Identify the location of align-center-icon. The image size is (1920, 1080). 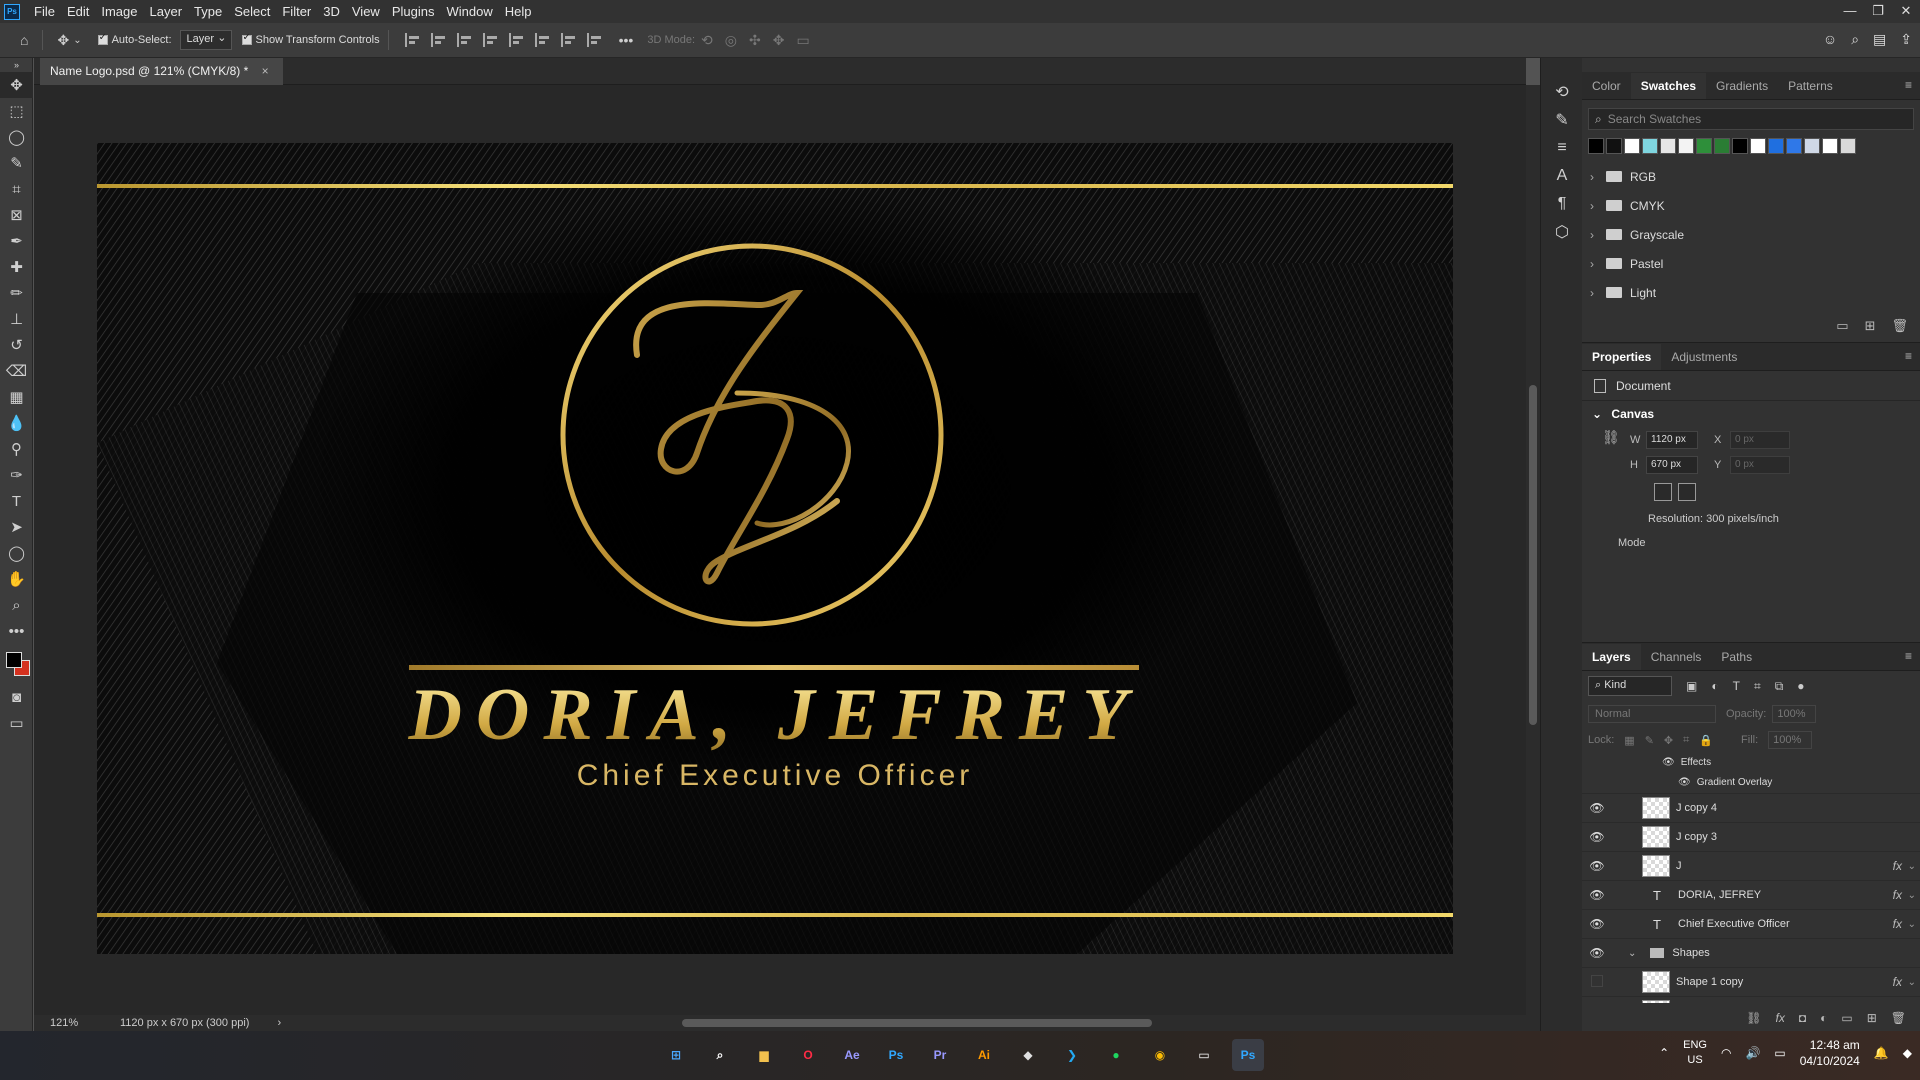
(438, 40).